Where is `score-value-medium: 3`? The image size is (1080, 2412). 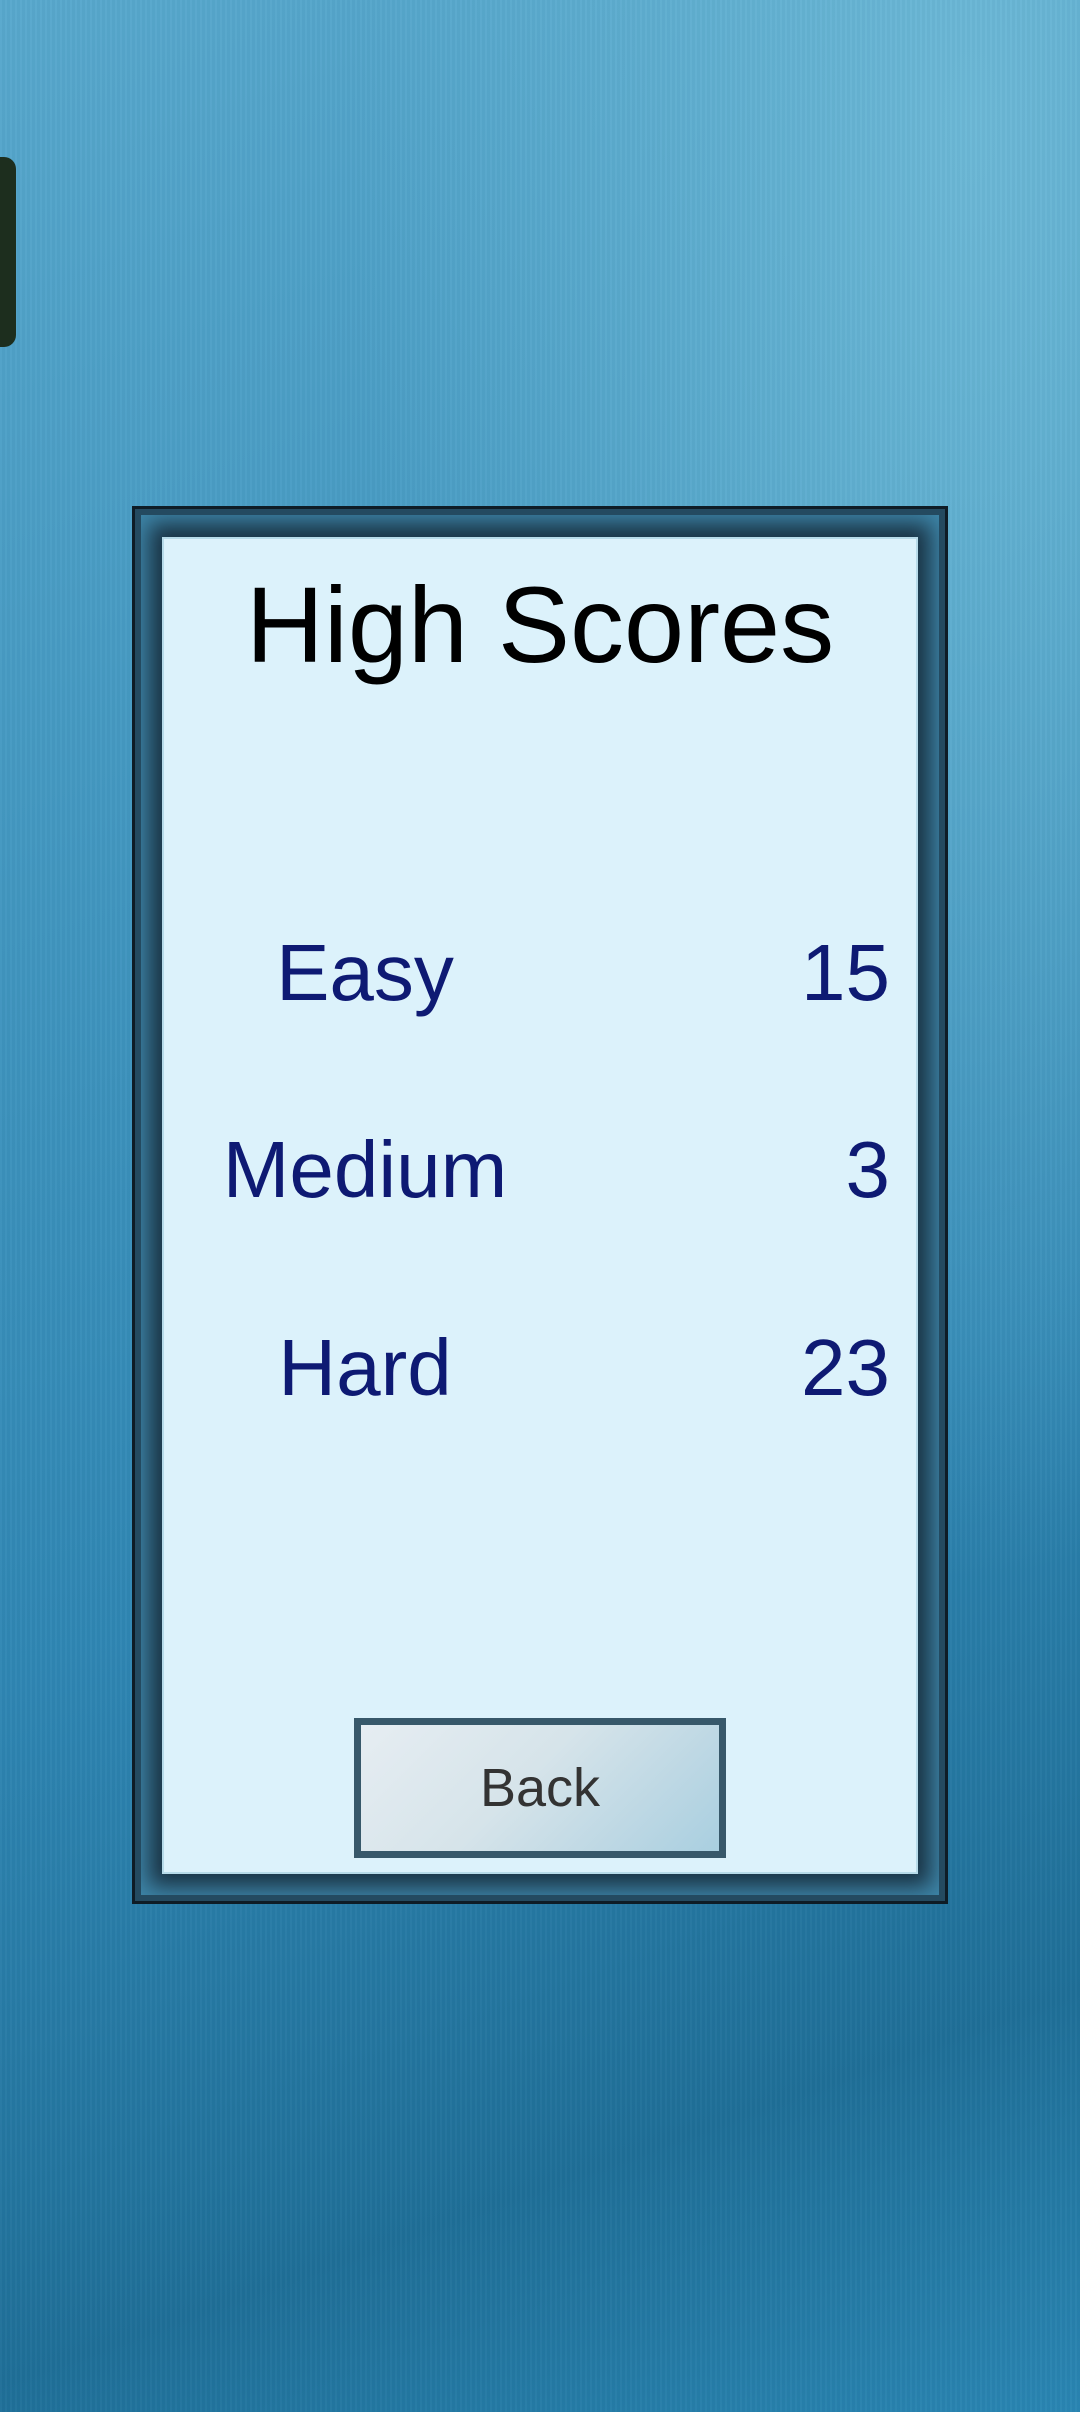
score-value-medium: 3 is located at coordinates (868, 1169).